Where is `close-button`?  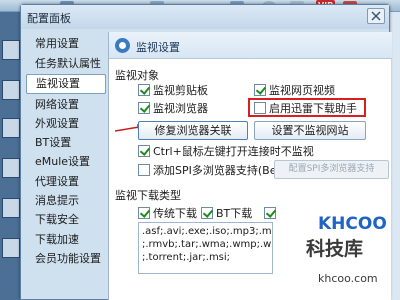
close-button is located at coordinates (376, 16).